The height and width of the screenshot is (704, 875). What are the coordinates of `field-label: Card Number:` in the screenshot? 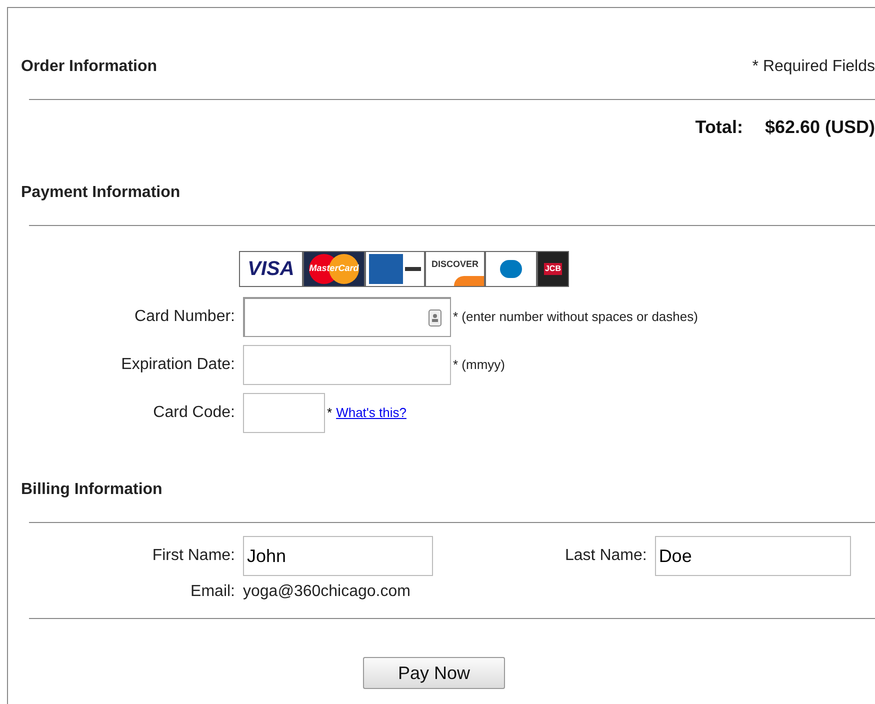 It's located at (185, 317).